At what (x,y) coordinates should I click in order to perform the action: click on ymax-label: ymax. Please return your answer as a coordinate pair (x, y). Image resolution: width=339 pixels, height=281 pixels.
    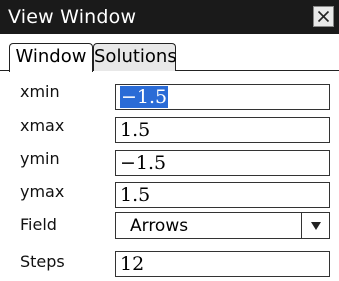
    Looking at the image, I should click on (42, 191).